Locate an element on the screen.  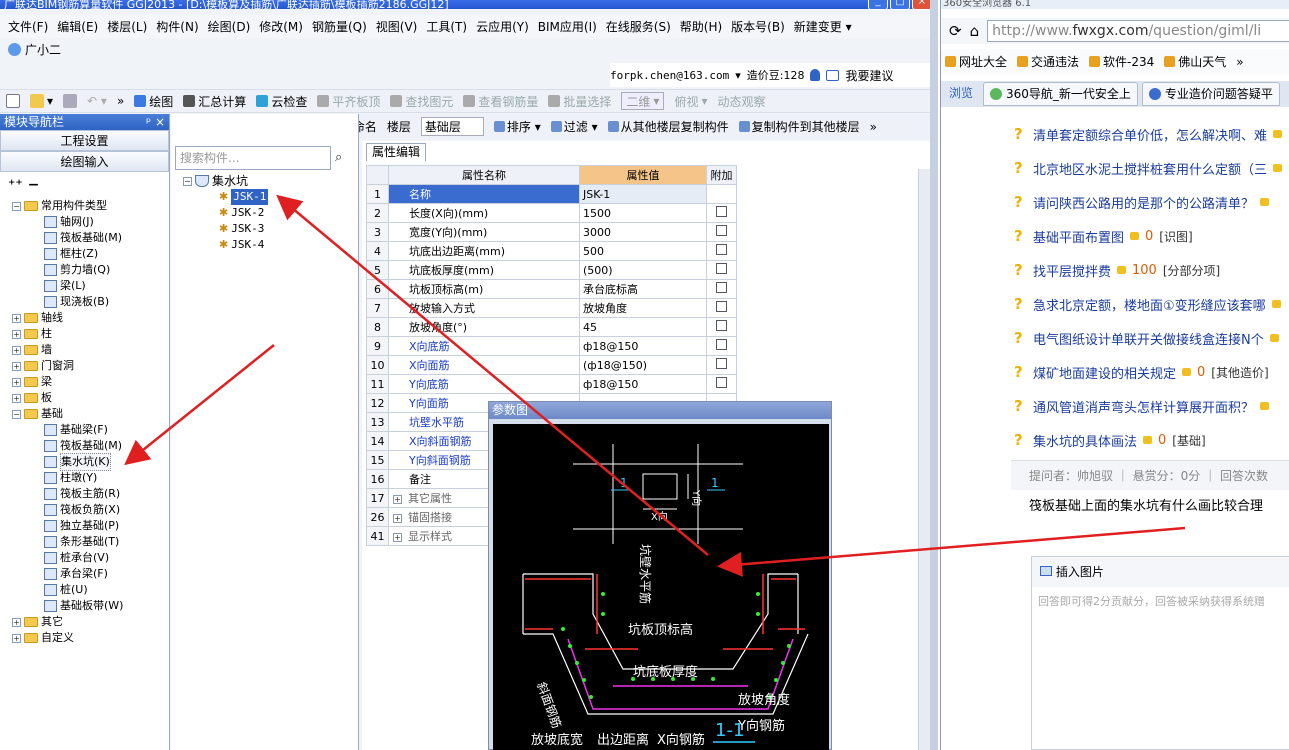
nav-tree-item: + 其它 is located at coordinates (37, 622).